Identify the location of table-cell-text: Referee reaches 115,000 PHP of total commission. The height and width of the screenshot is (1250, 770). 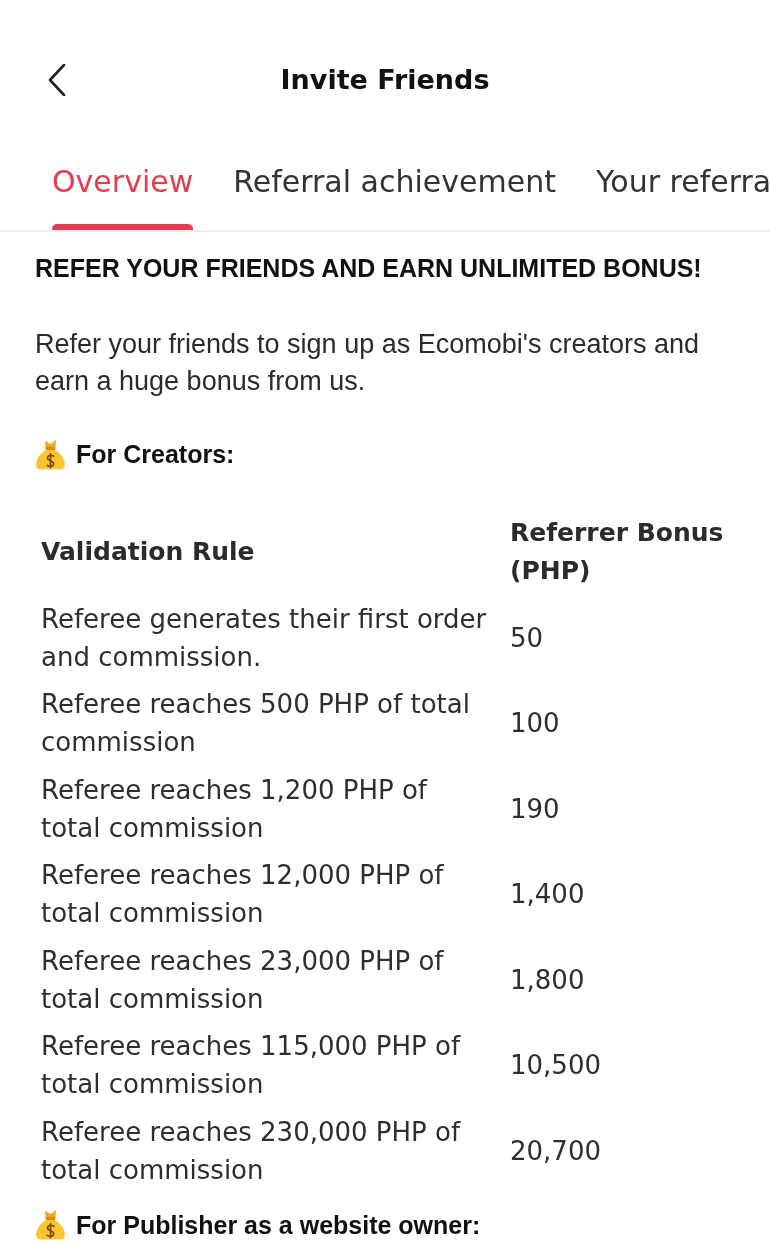
(251, 1065).